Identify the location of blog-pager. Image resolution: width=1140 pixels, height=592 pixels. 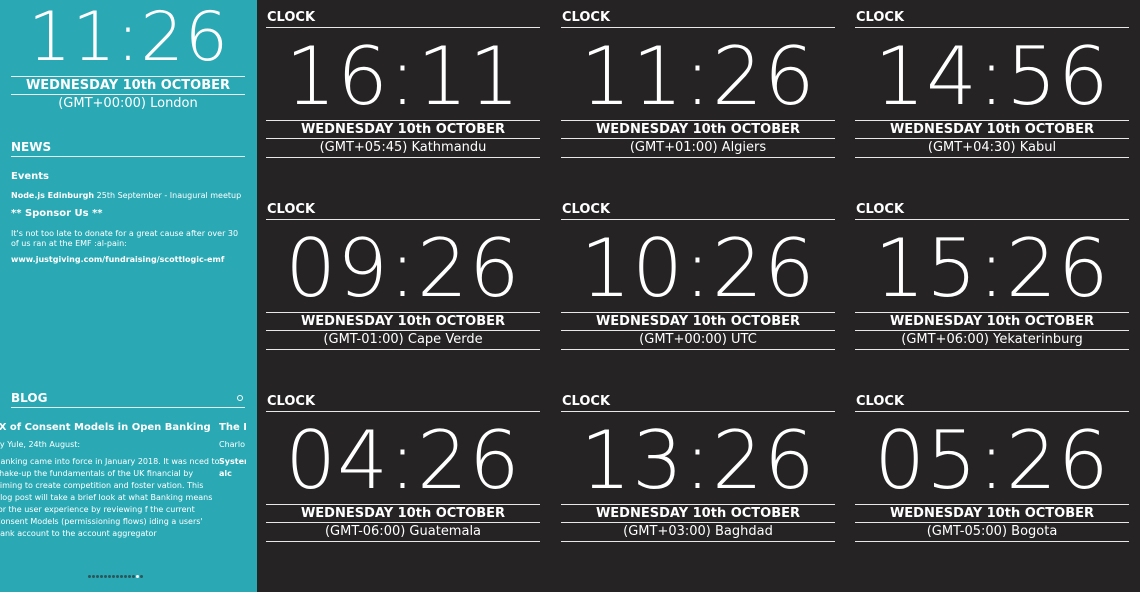
(115, 576).